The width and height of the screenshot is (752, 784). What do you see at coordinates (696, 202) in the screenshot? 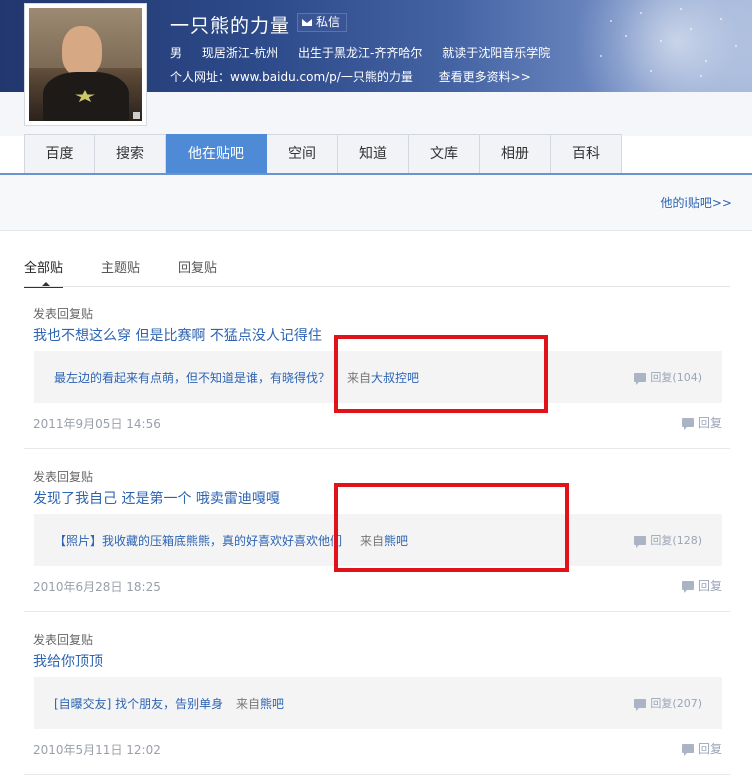
I see `my-tieba-link: 他的i贴吧>>` at bounding box center [696, 202].